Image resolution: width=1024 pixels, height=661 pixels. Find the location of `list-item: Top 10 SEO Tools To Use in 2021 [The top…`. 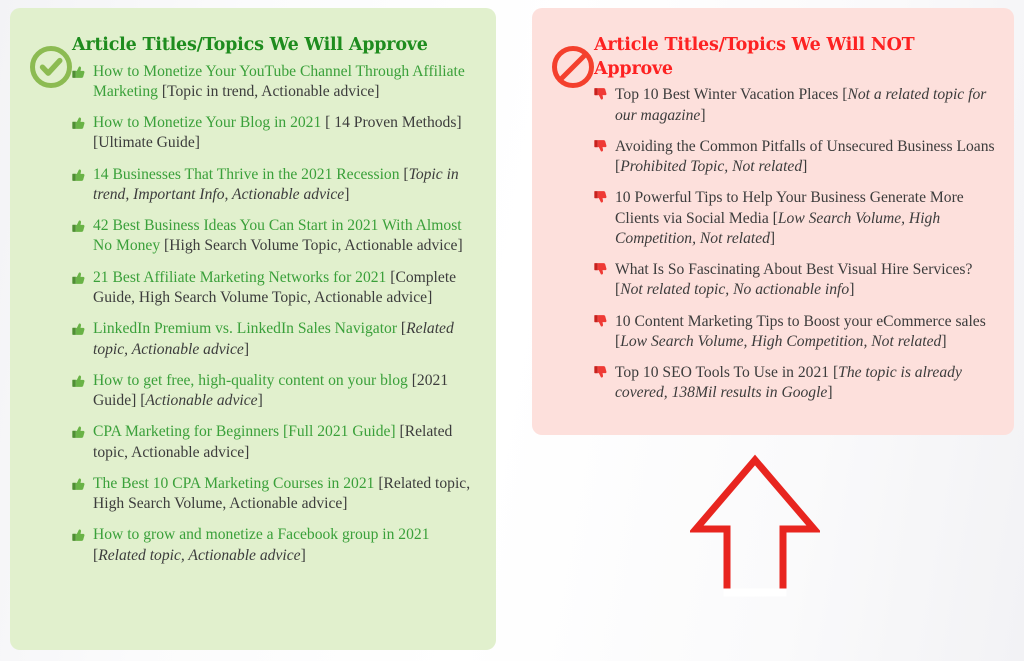

list-item: Top 10 SEO Tools To Use in 2021 [The top… is located at coordinates (795, 383).